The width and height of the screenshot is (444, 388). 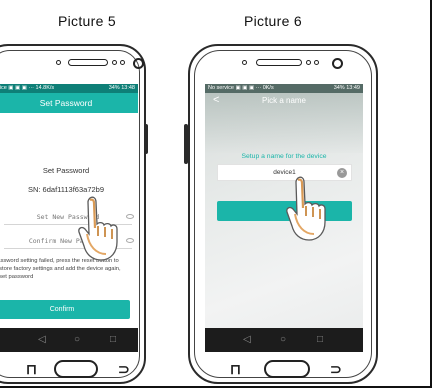 I want to click on status-bar: vice ▣ ▣ ▣ ··· 14.8K/s 34% 13:48, so click(x=69, y=88).